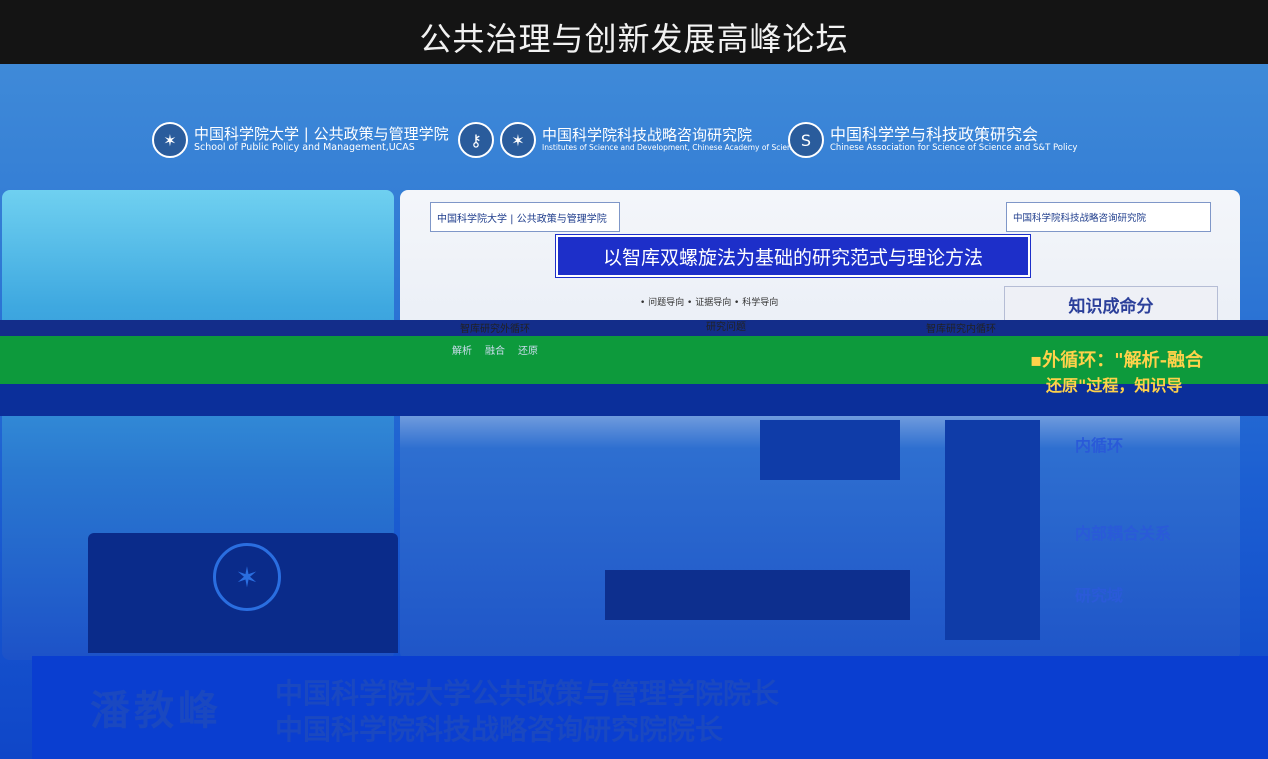 This screenshot has height=759, width=1268. I want to click on outer-step-2: 融合, so click(495, 351).